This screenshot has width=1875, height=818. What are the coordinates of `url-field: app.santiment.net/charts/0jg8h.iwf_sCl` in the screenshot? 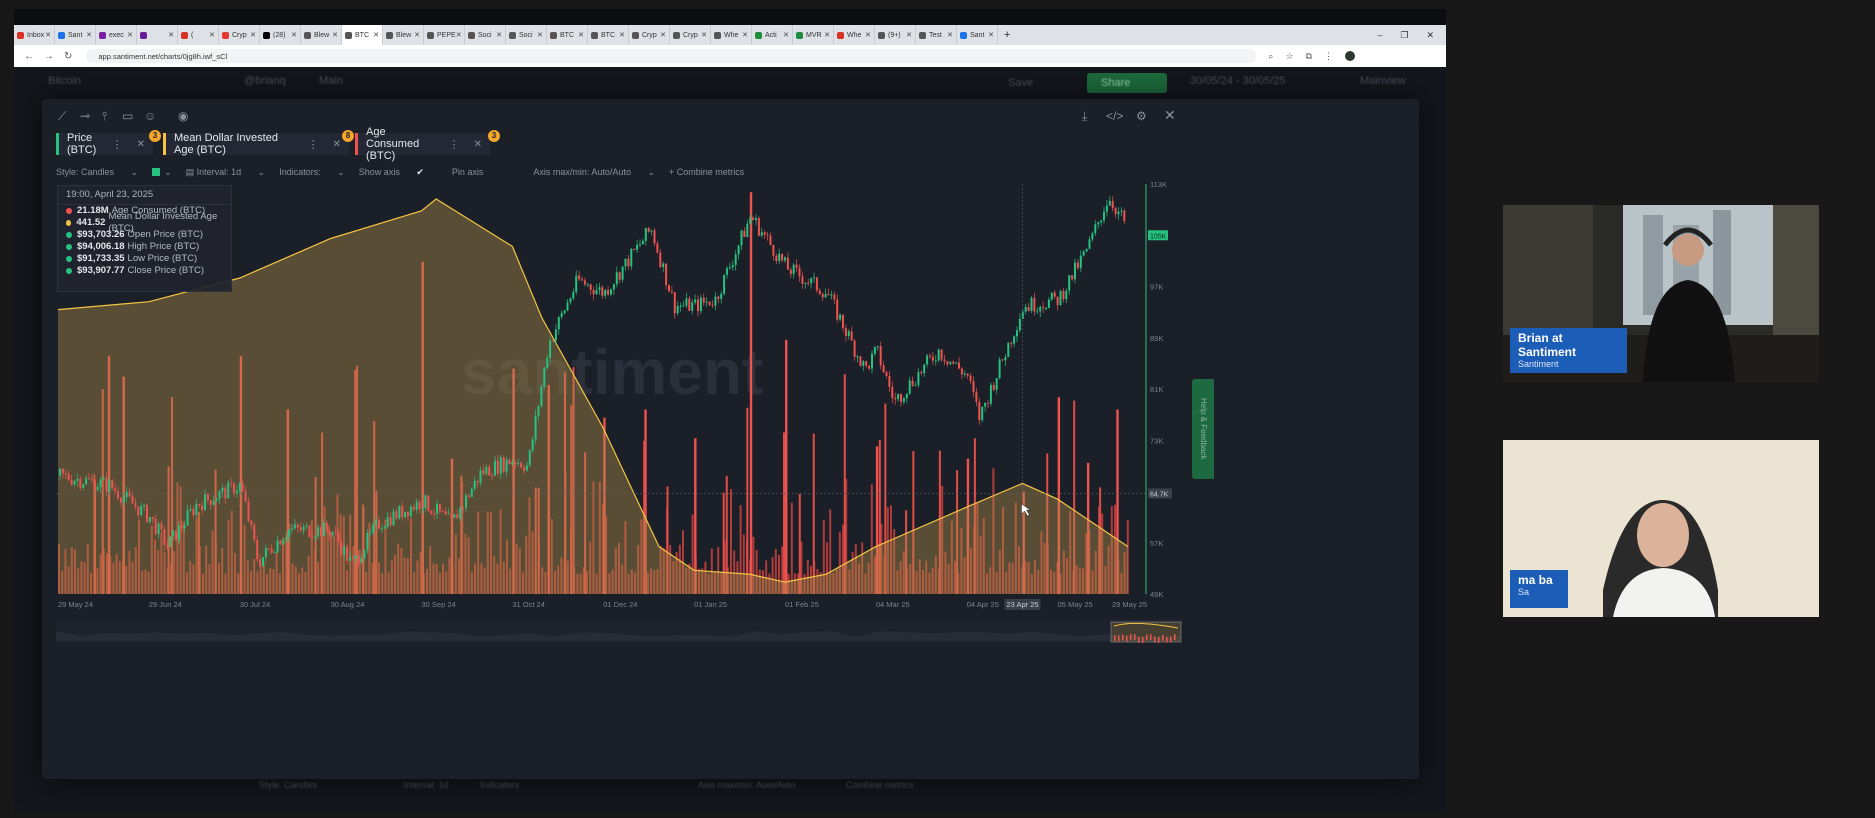 It's located at (671, 56).